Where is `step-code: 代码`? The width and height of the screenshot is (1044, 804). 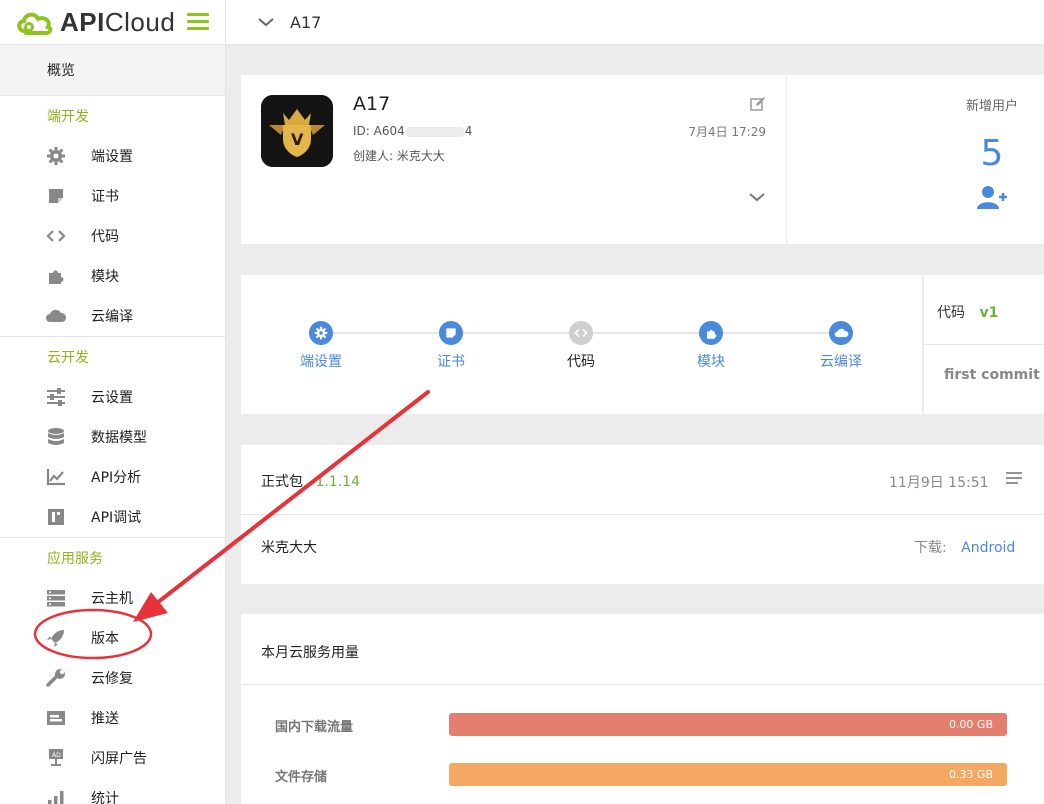
step-code: 代码 is located at coordinates (581, 346).